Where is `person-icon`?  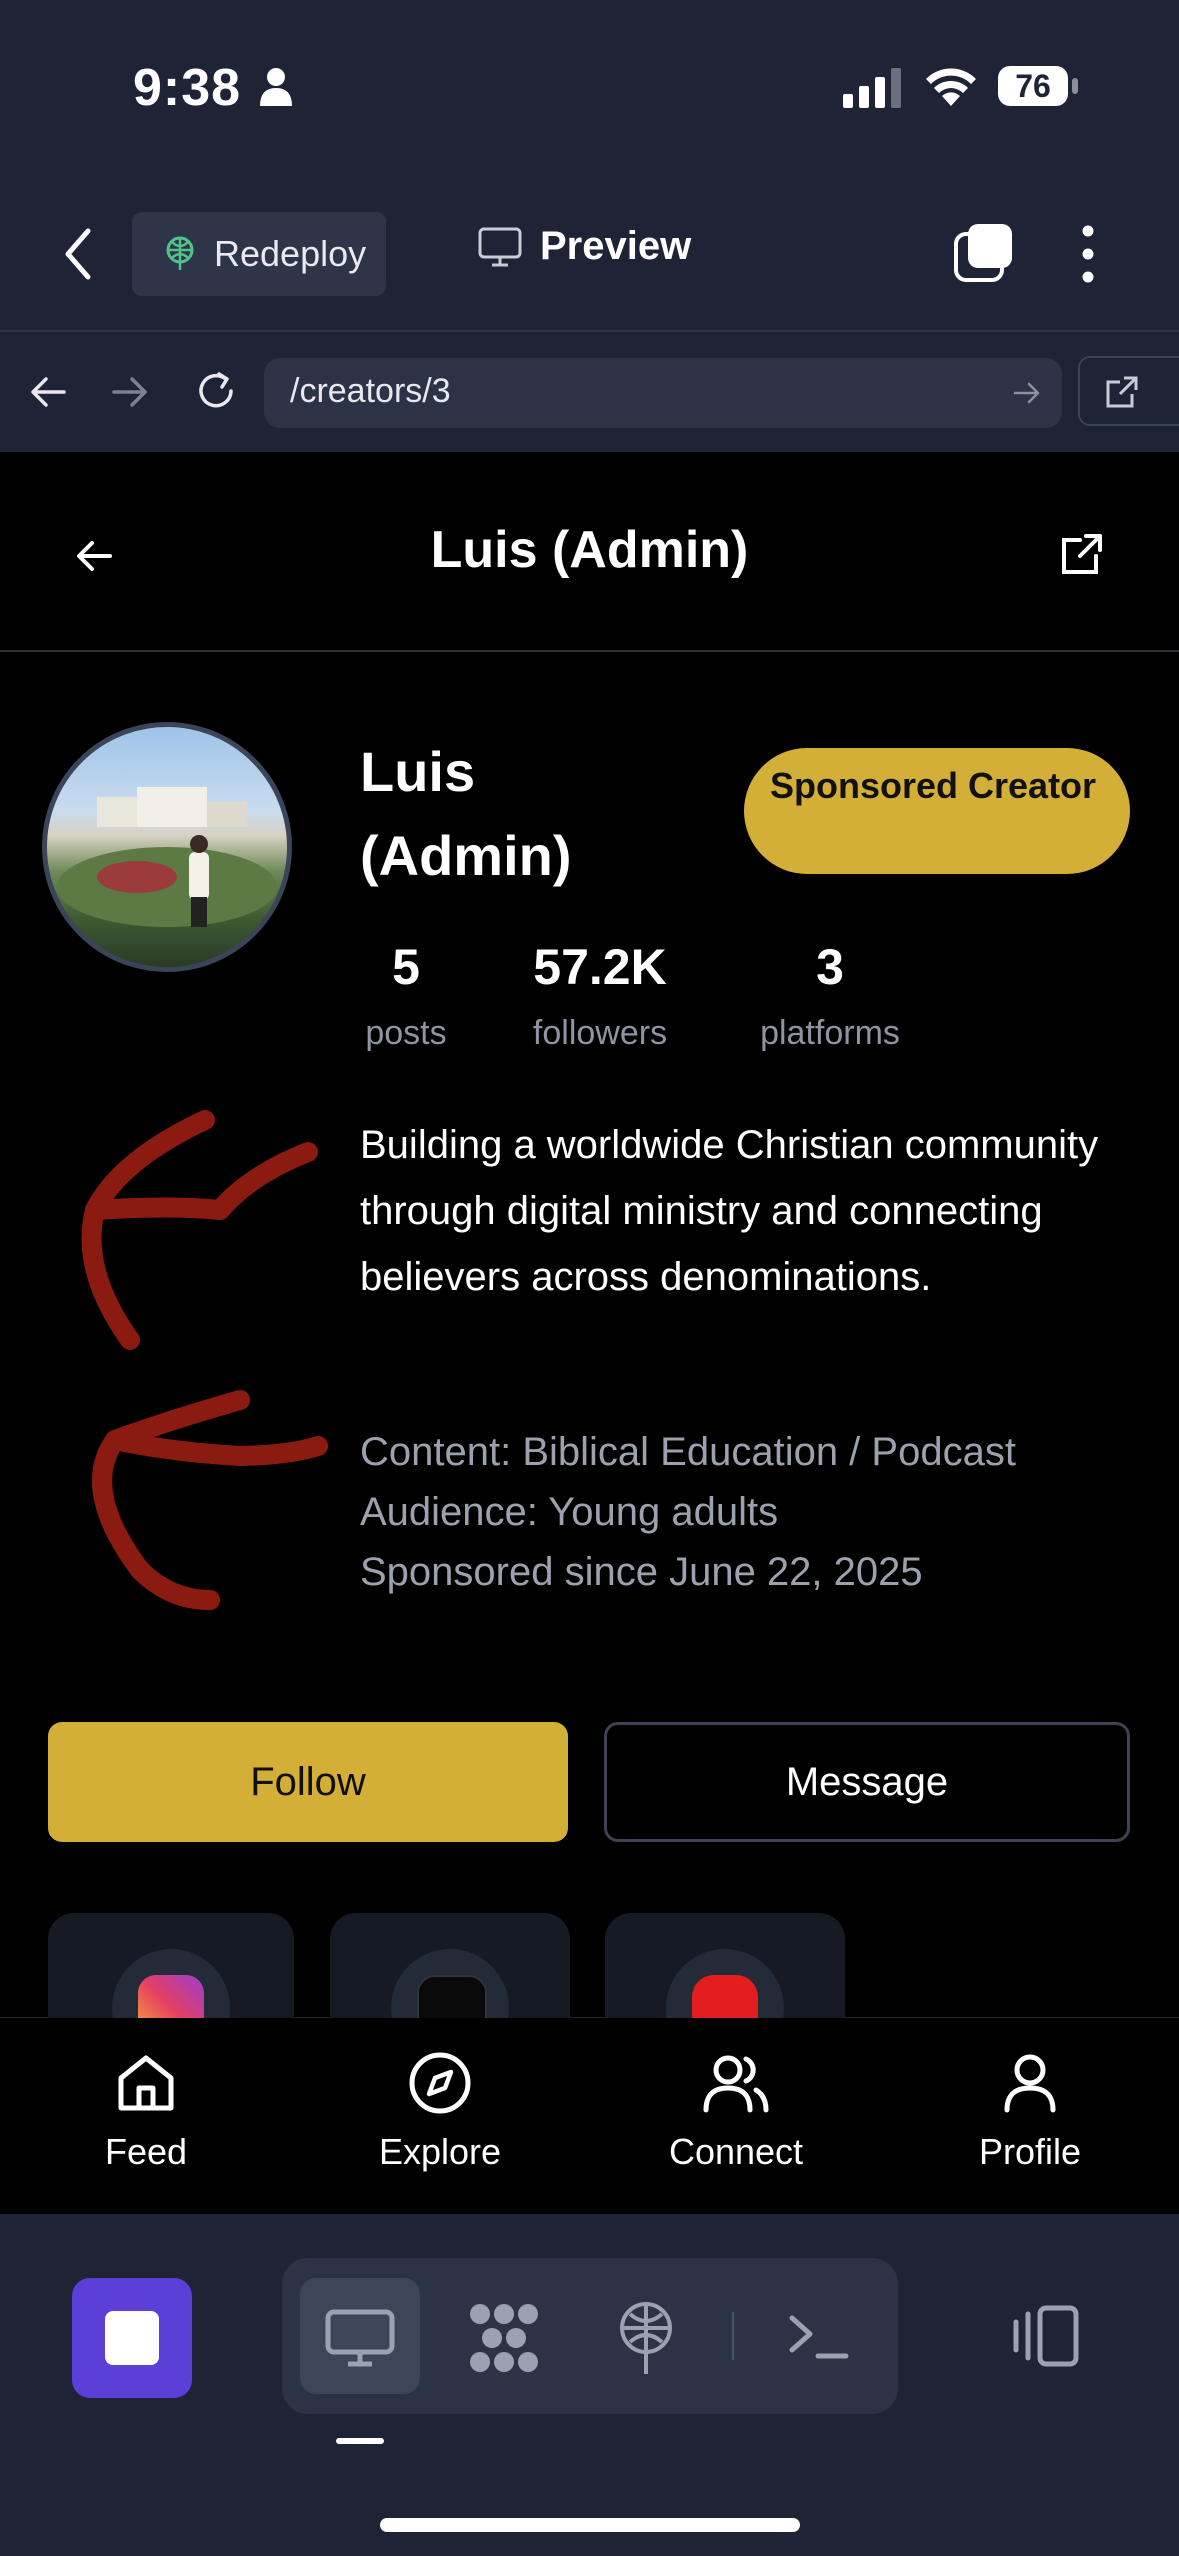
person-icon is located at coordinates (276, 87).